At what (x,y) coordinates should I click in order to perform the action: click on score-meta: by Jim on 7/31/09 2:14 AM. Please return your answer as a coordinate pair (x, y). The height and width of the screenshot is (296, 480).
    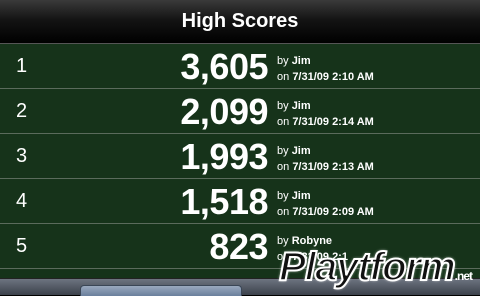
    Looking at the image, I should click on (325, 114).